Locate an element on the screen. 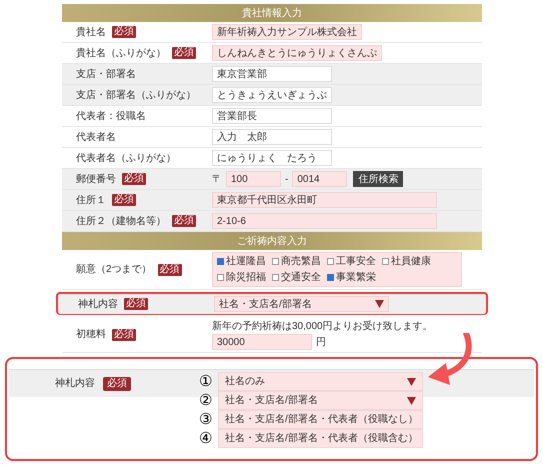 The width and height of the screenshot is (543, 465). text-field: とうきょうえいぎょうぶ is located at coordinates (272, 95).